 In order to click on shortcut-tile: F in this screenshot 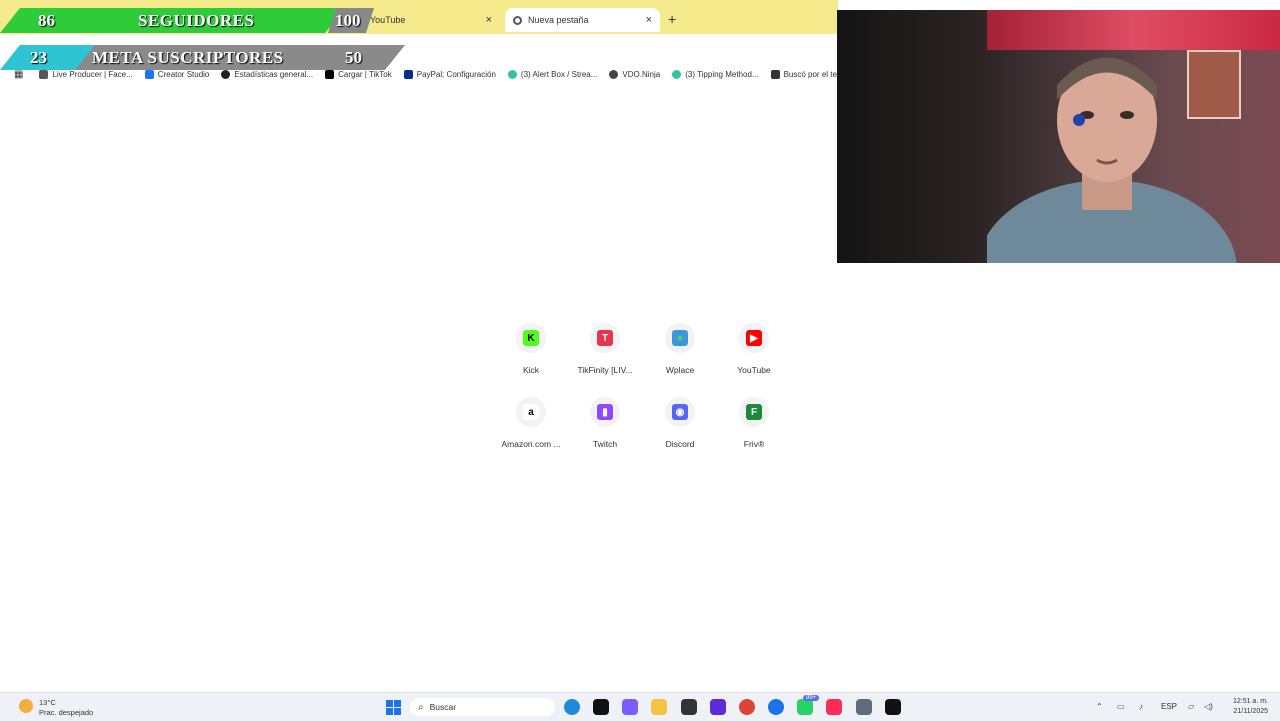, I will do `click(754, 412)`.